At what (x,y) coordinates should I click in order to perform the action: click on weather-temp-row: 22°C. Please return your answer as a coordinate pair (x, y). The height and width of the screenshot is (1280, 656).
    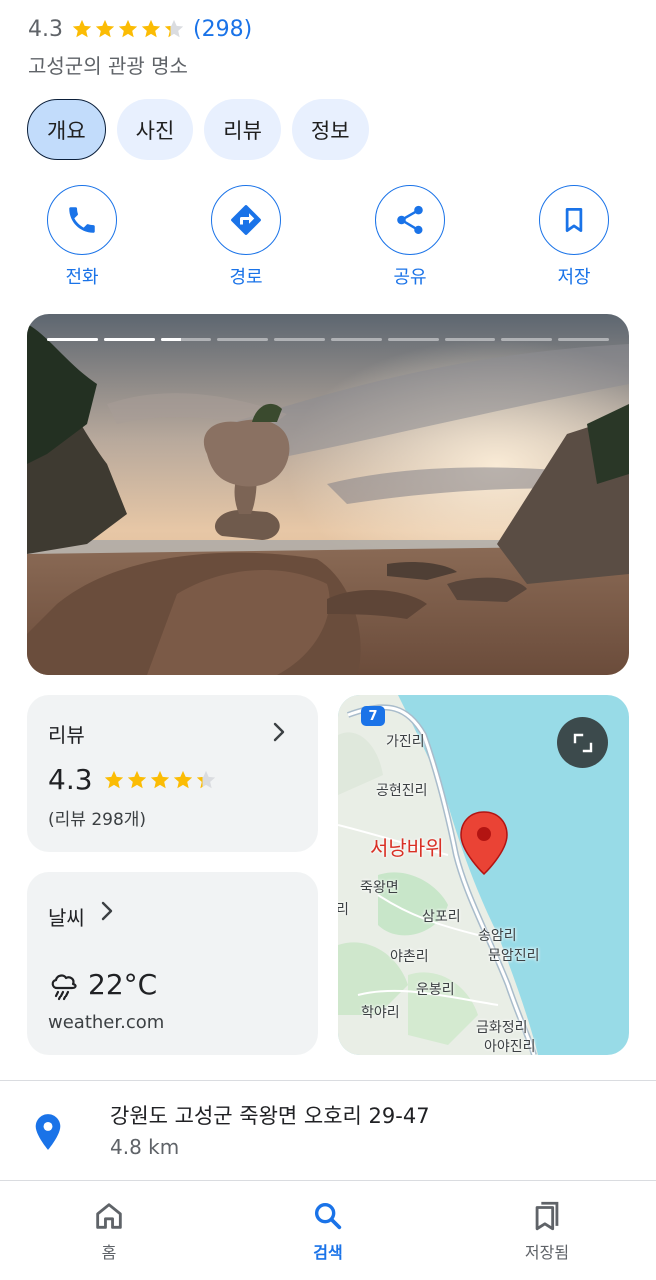
    Looking at the image, I should click on (102, 984).